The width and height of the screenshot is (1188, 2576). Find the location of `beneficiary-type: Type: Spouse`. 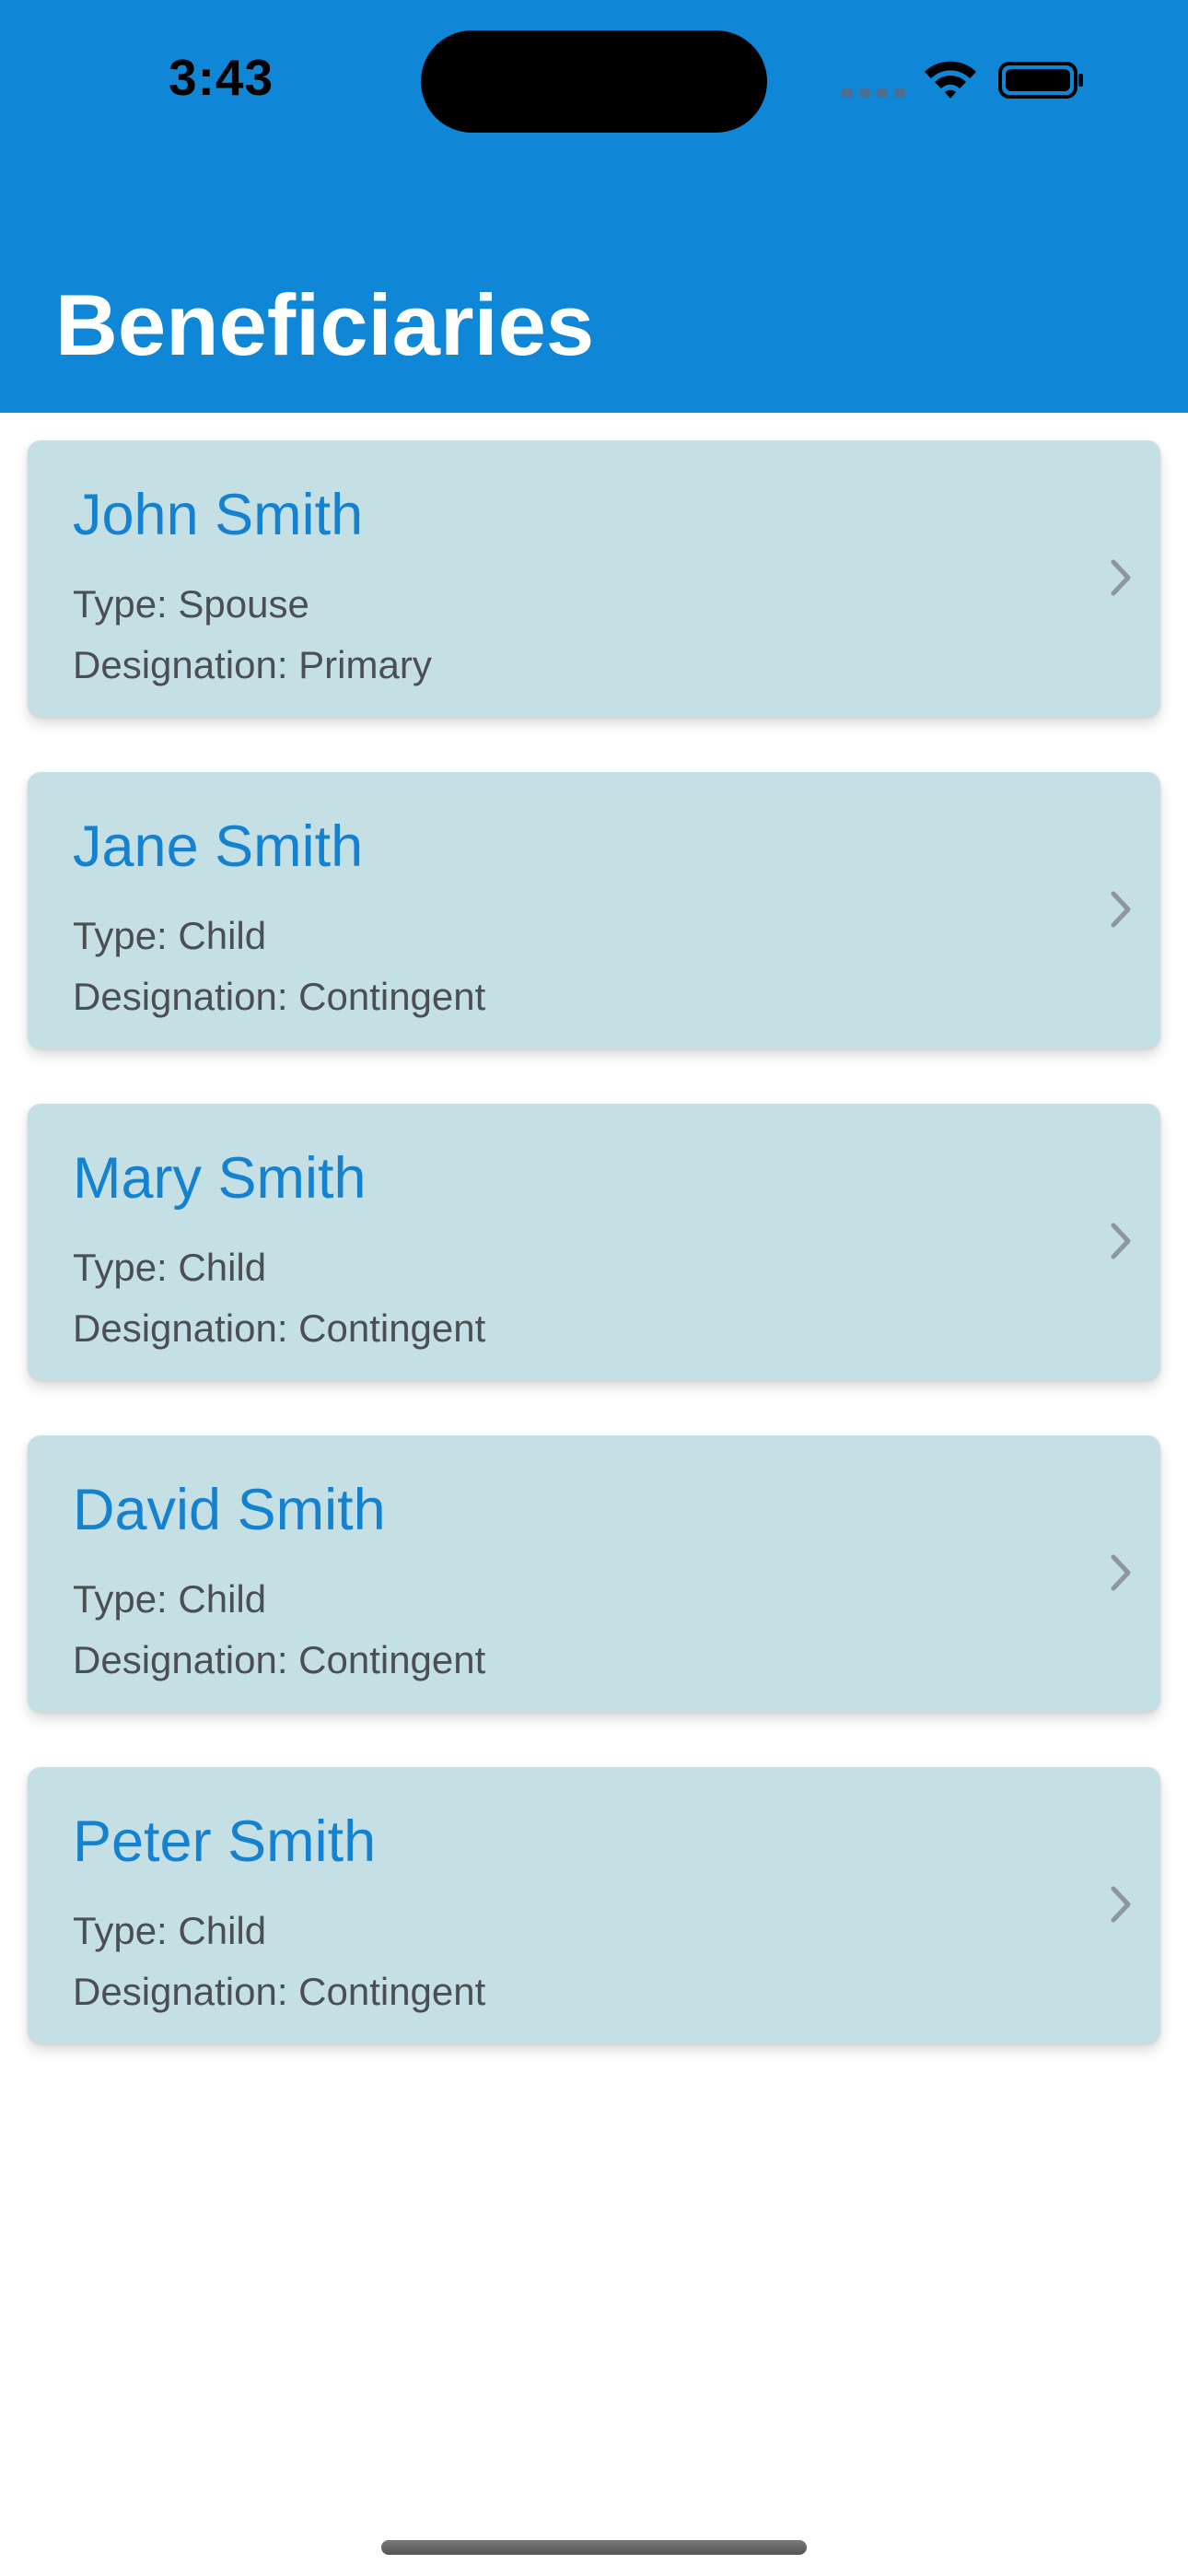

beneficiary-type: Type: Spouse is located at coordinates (191, 604).